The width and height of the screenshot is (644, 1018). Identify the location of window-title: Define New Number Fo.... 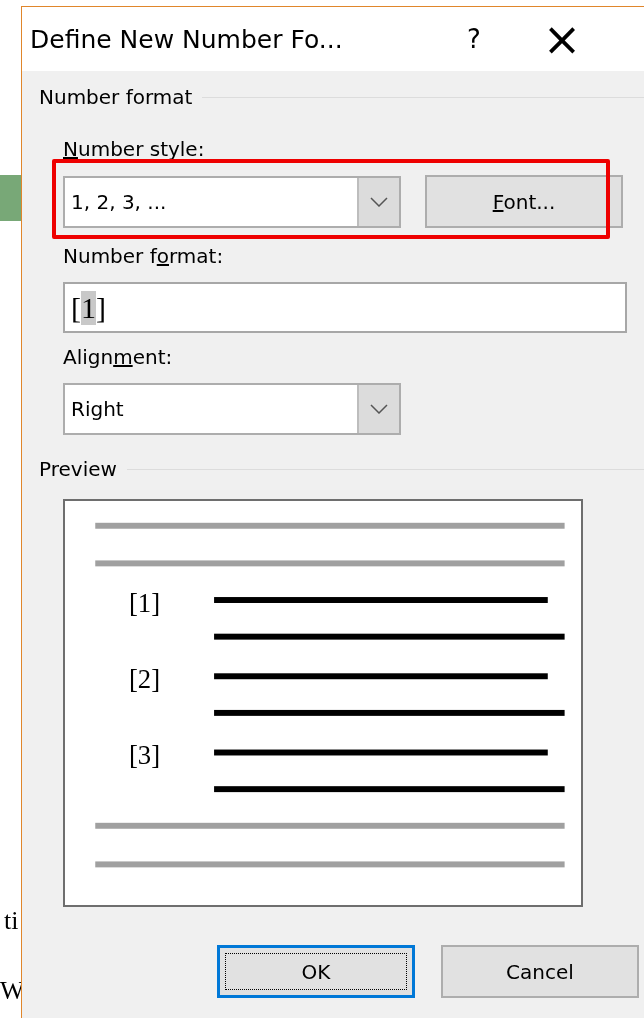
(187, 39).